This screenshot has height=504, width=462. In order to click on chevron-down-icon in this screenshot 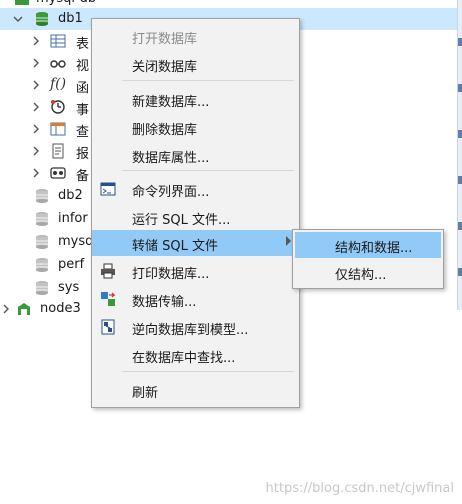, I will do `click(18, 19)`.